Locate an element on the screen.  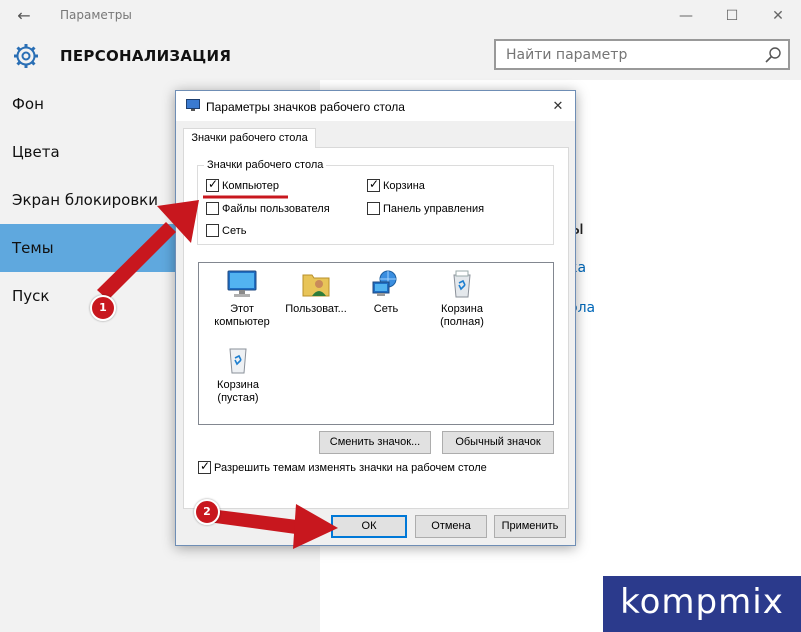
checkbox-recycle-bin: Корзина is located at coordinates (396, 184).